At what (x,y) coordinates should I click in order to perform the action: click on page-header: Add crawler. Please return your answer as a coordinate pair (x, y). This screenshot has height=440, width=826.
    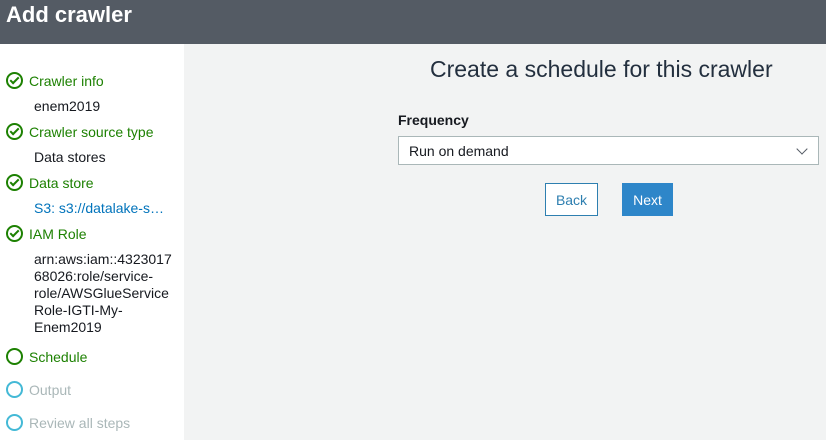
    Looking at the image, I should click on (413, 22).